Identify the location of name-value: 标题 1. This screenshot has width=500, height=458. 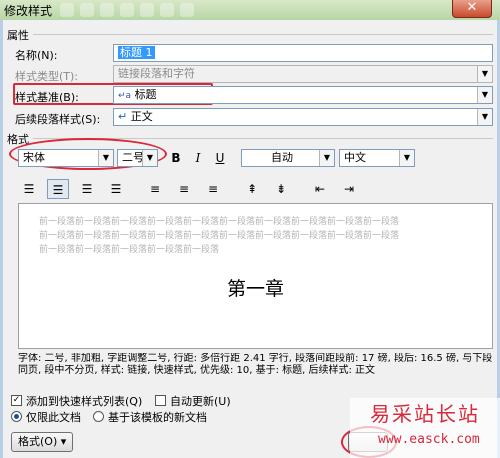
(136, 52).